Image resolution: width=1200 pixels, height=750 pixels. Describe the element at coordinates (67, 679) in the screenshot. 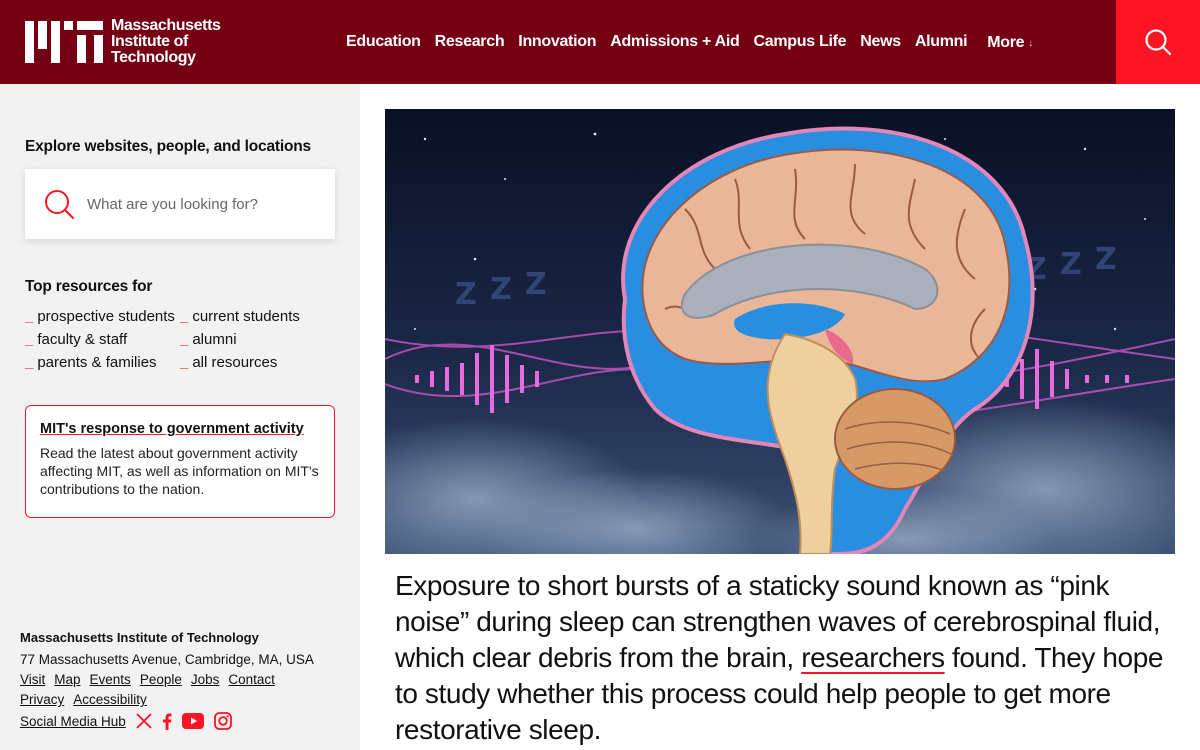

I see `footer-link-map: Map` at that location.